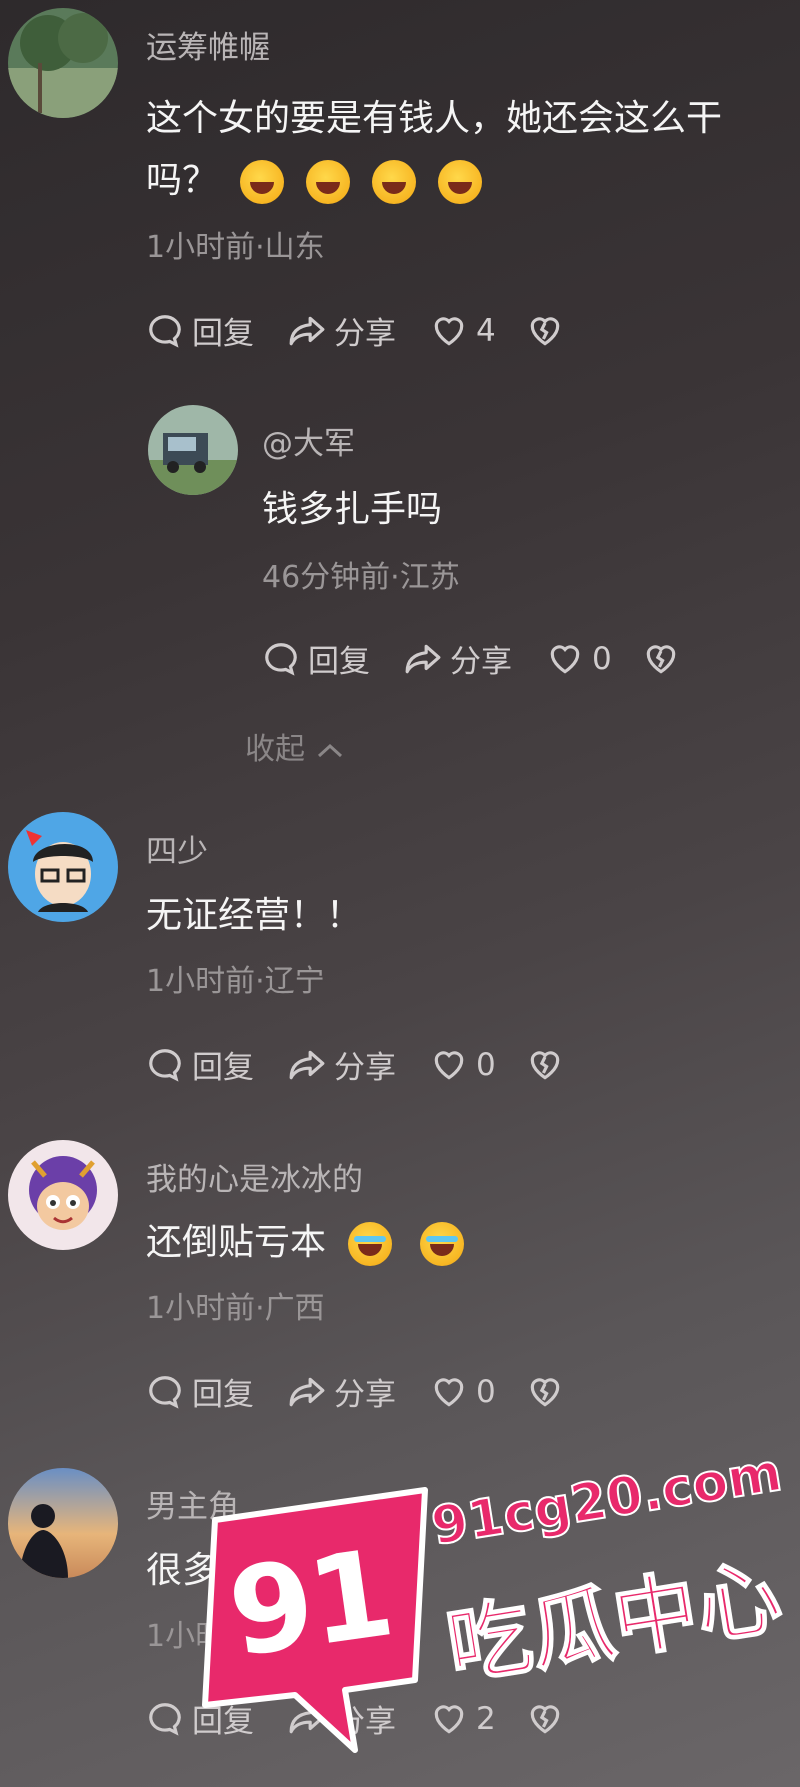 This screenshot has height=1787, width=800. Describe the element at coordinates (361, 577) in the screenshot. I see `comment-meta: 46分钟前·江苏` at that location.